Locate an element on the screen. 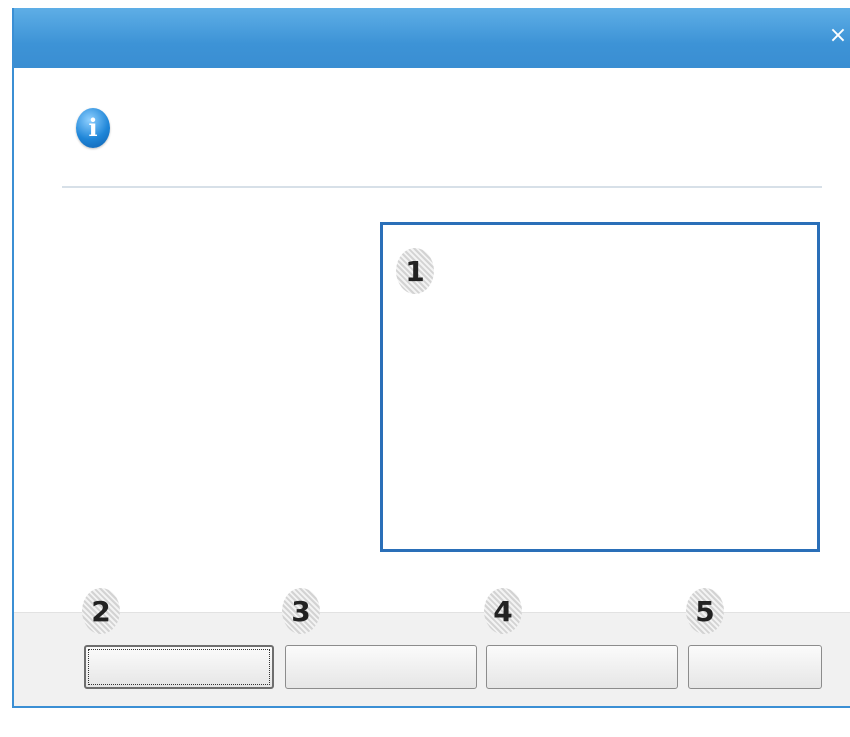 The image size is (850, 737). callout-1-label: 1 is located at coordinates (415, 271).